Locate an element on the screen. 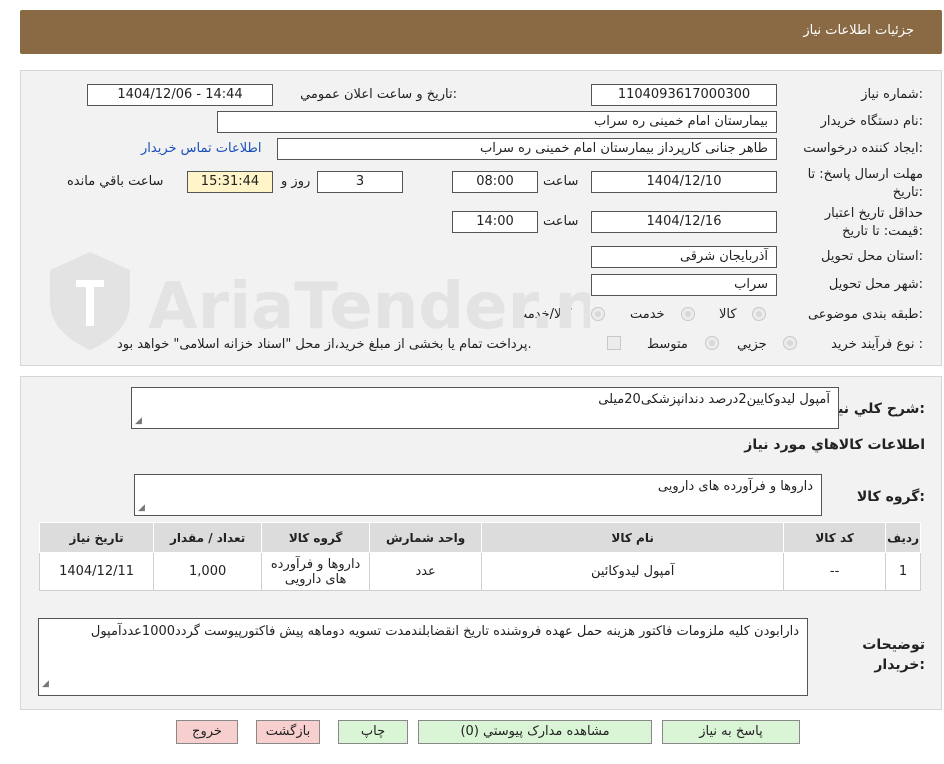  col-goods-name: نام کالا is located at coordinates (633, 537).